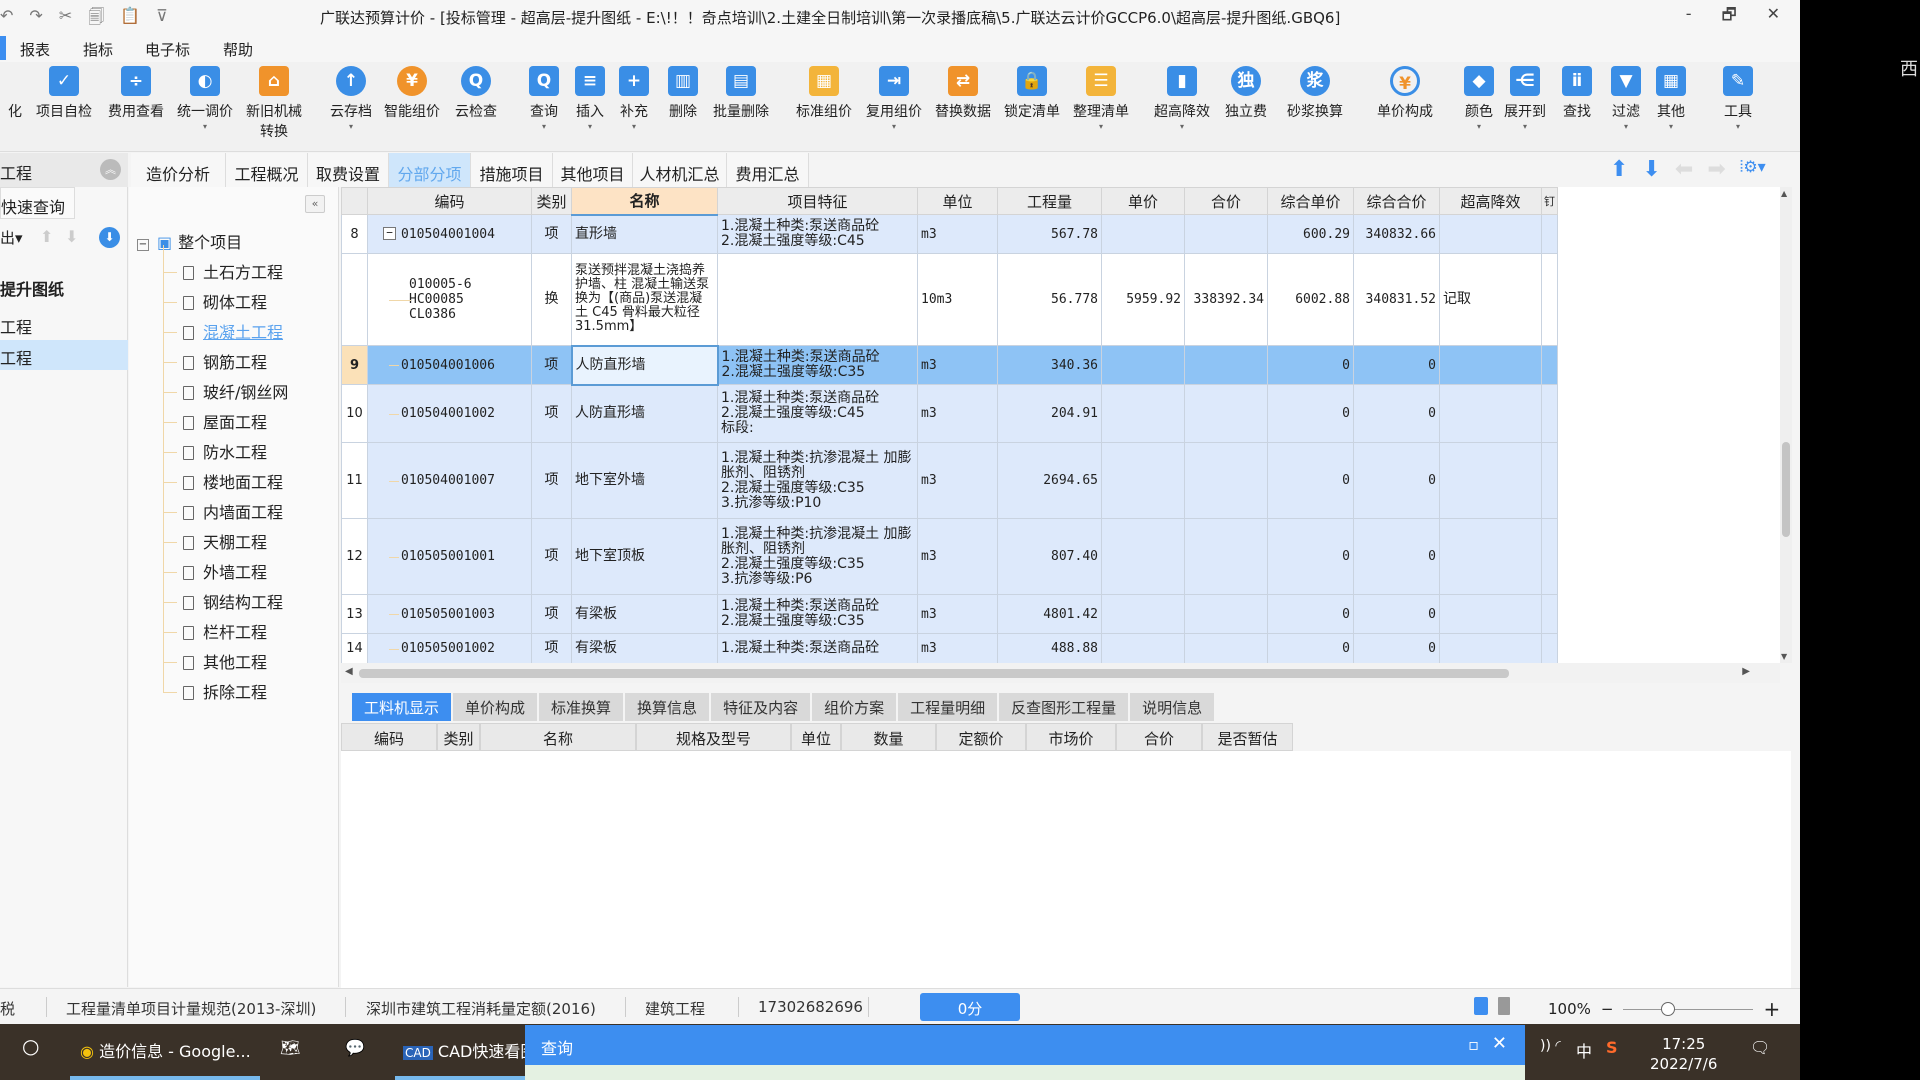 Image resolution: width=1920 pixels, height=1080 pixels. I want to click on tree-node: 拆除工程, so click(215, 691).